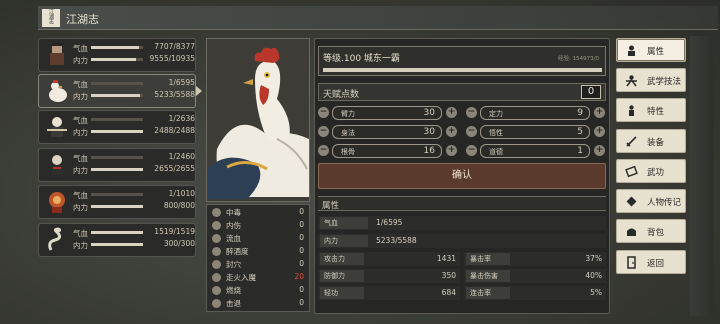 This screenshot has width=720, height=324. What do you see at coordinates (535, 293) in the screenshot?
I see `stat-combo-rate: 连击率 5%` at bounding box center [535, 293].